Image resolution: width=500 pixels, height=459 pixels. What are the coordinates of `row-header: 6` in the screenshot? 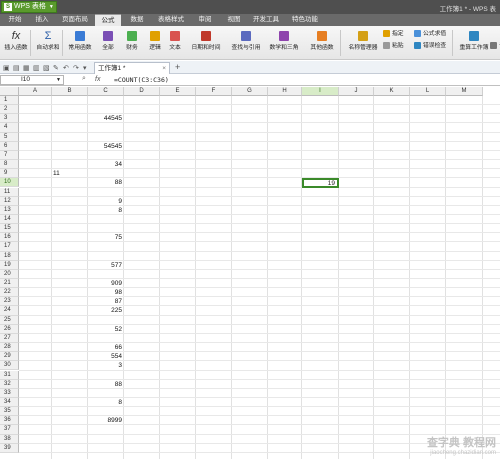 It's located at (9, 146).